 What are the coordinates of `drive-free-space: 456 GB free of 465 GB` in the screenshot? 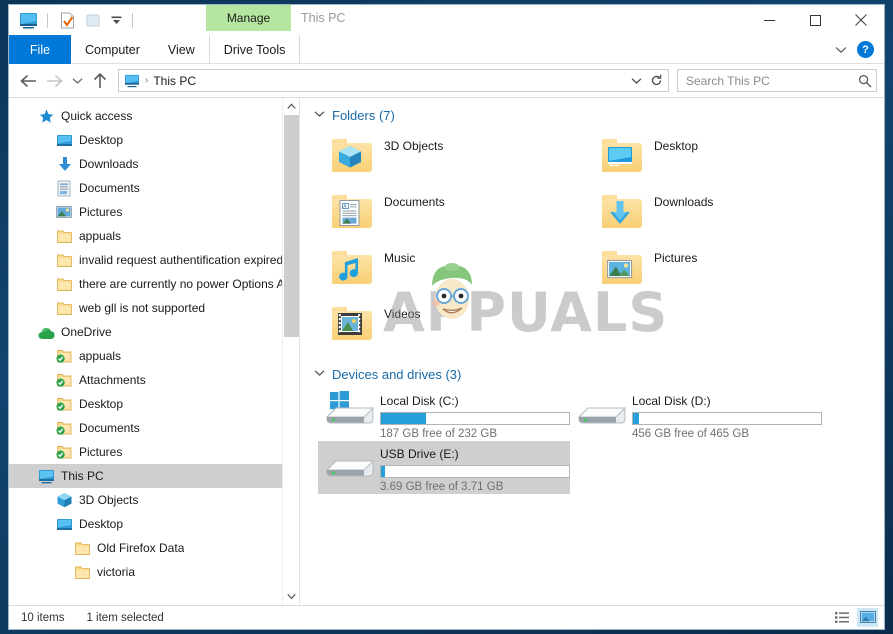 It's located at (690, 434).